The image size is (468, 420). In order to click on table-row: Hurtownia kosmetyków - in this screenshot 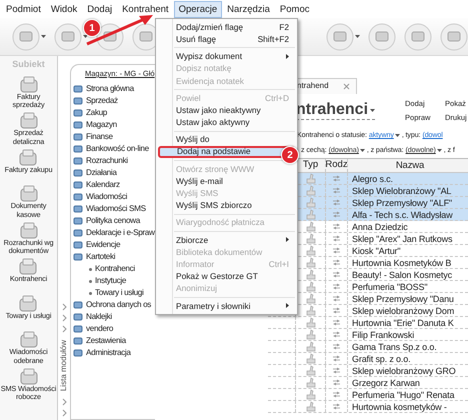, I will do `click(368, 407)`.